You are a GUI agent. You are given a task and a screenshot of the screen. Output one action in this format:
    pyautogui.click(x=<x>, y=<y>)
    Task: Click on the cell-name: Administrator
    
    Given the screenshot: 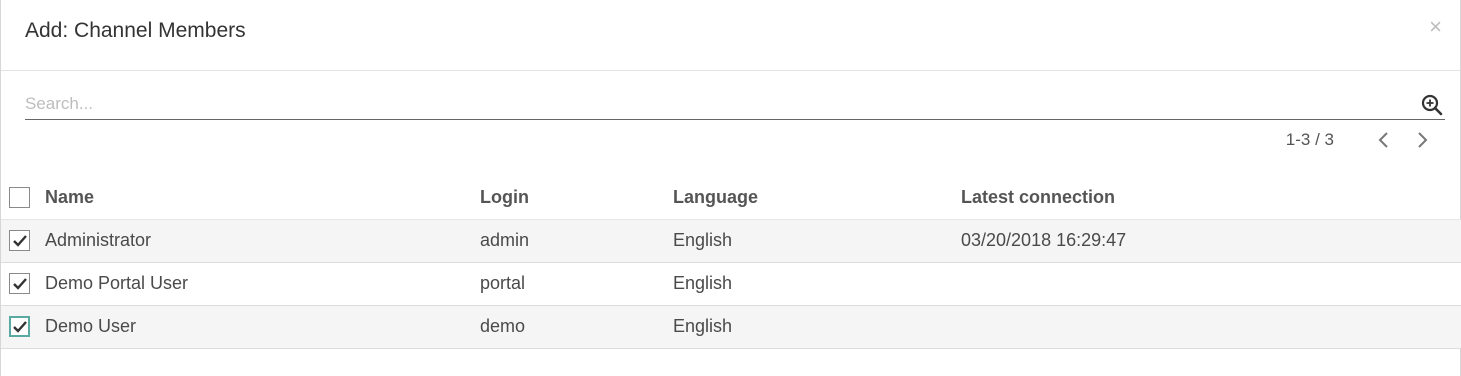 What is the action you would take?
    pyautogui.click(x=98, y=240)
    